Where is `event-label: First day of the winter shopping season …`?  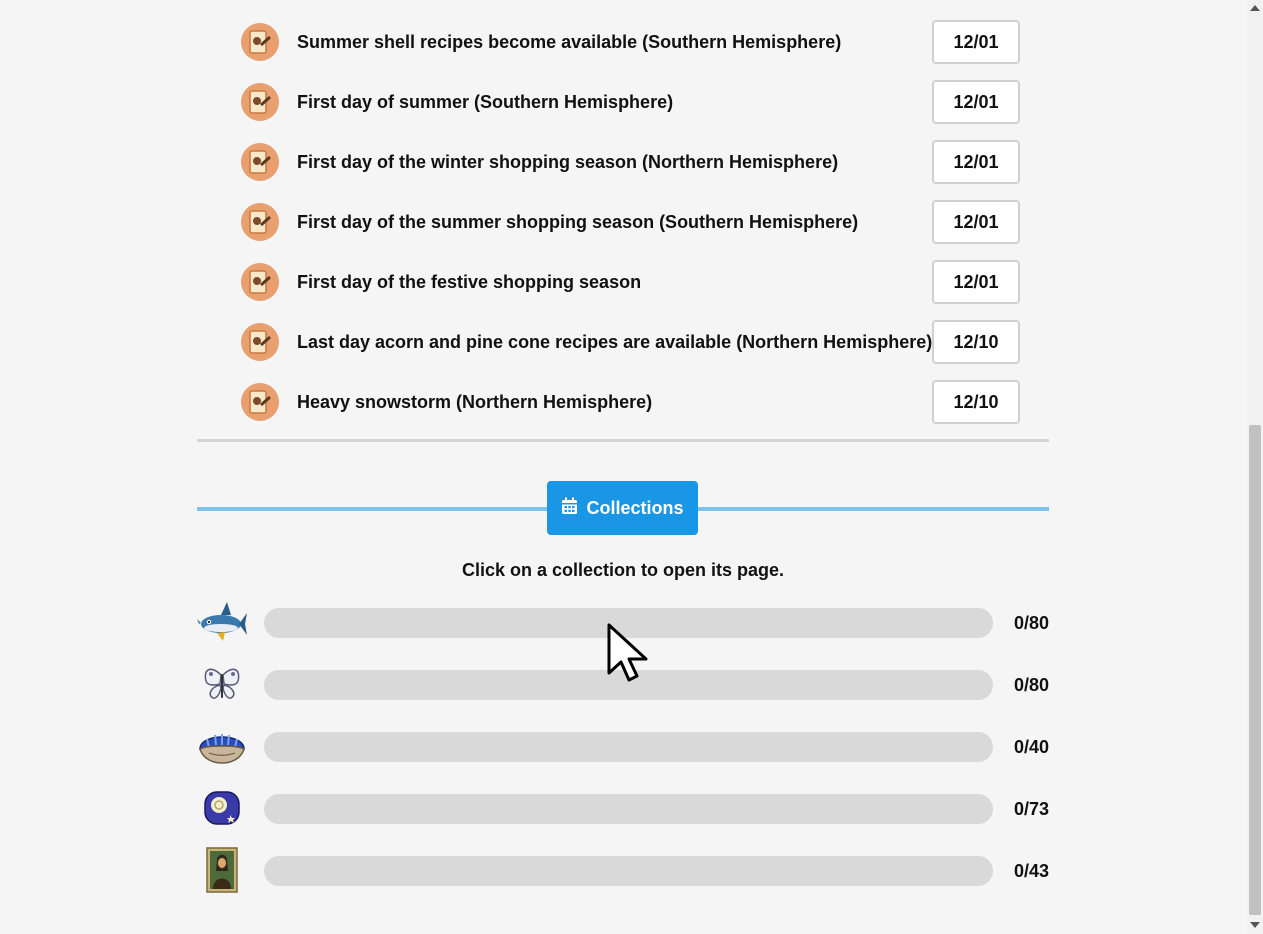 event-label: First day of the winter shopping season … is located at coordinates (568, 162).